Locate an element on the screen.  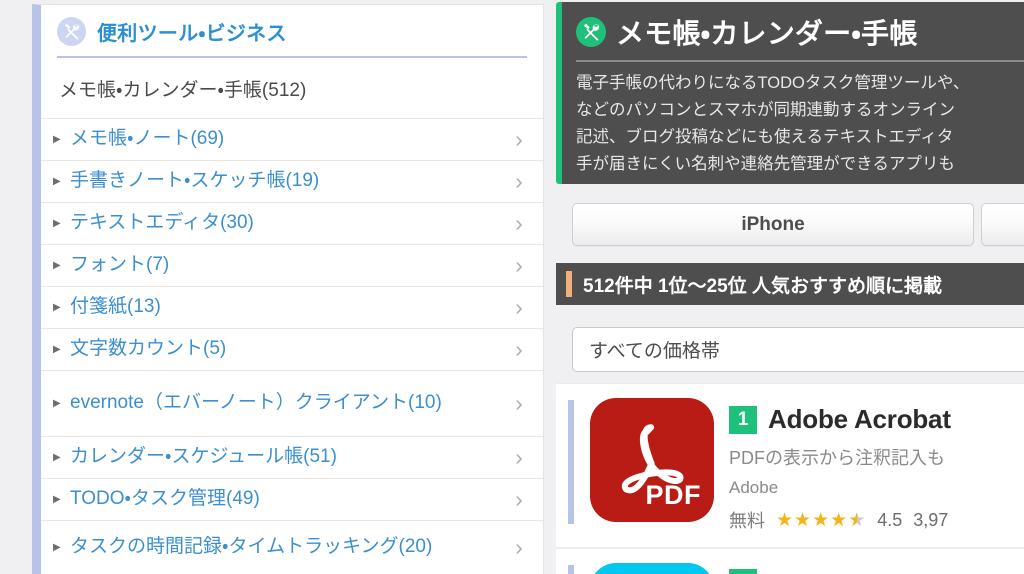
sidebar-item-label: 手書きノート・スケッチ帳(19) is located at coordinates (195, 181).